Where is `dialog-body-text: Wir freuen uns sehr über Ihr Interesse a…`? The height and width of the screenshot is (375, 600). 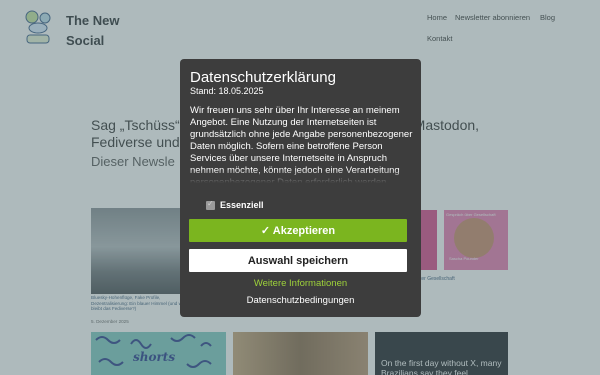
dialog-body-text: Wir freuen uns sehr über Ihr Interesse a… is located at coordinates (302, 144).